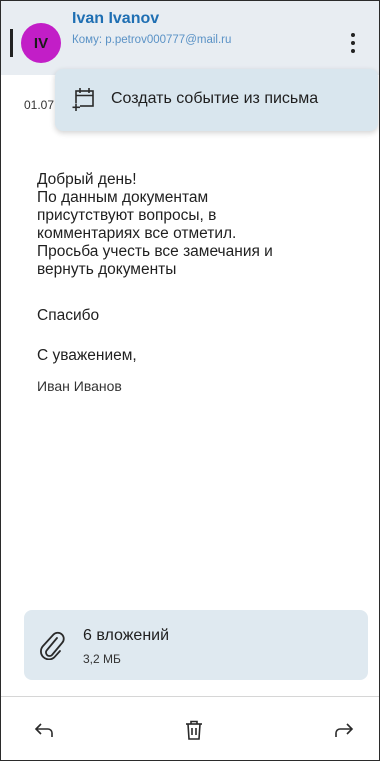  I want to click on trash-icon, so click(194, 730).